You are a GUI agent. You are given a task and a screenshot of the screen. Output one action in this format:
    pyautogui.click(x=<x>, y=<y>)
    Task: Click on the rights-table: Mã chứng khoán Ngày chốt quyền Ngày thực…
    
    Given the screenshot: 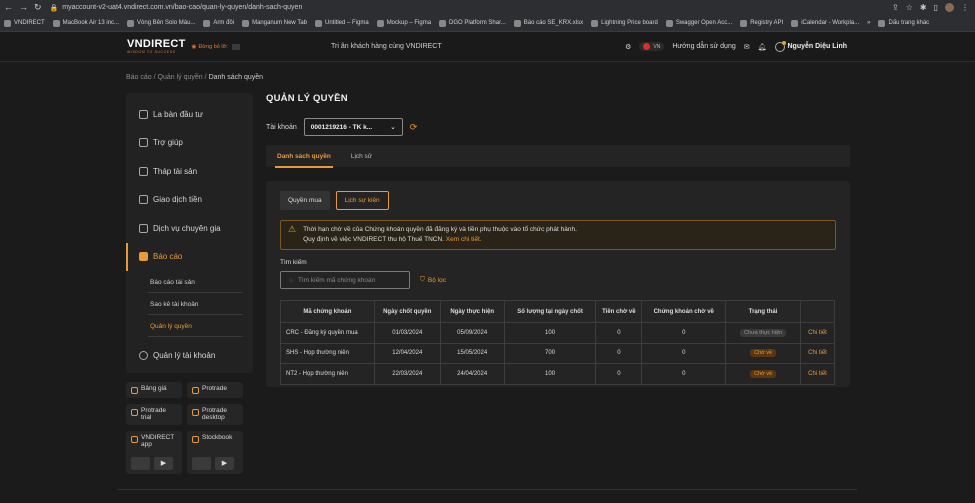 What is the action you would take?
    pyautogui.click(x=557, y=342)
    